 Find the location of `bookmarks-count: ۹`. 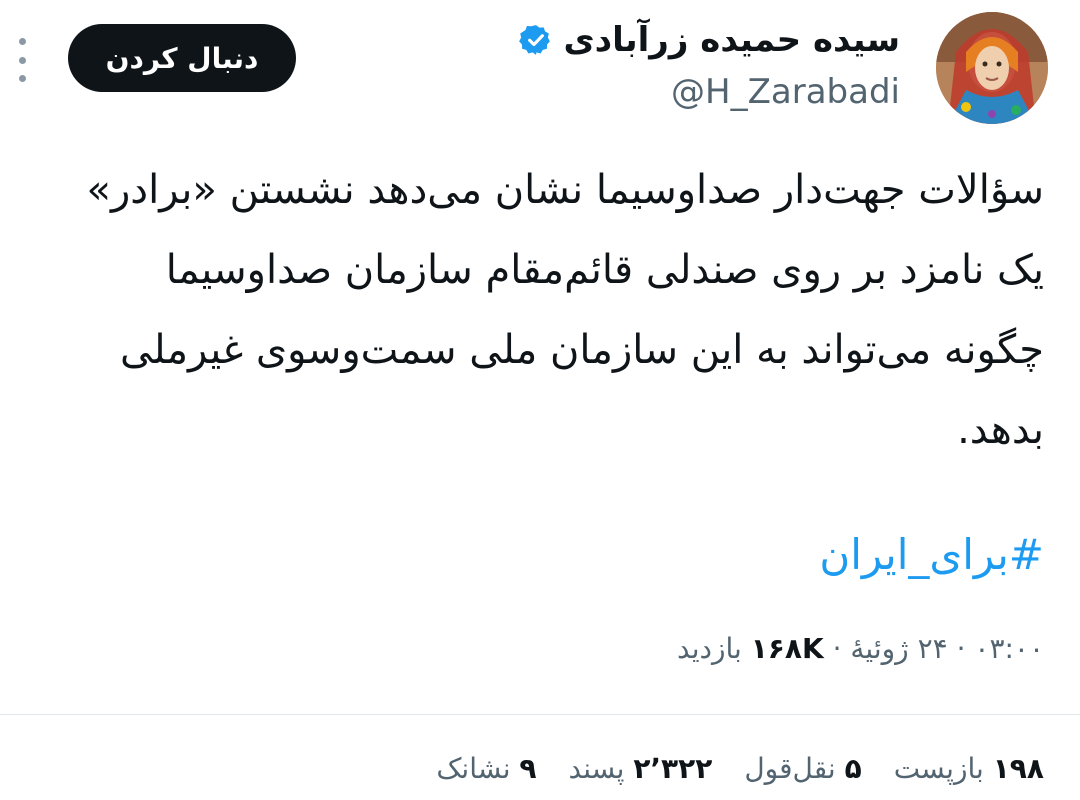

bookmarks-count: ۹ is located at coordinates (528, 768).